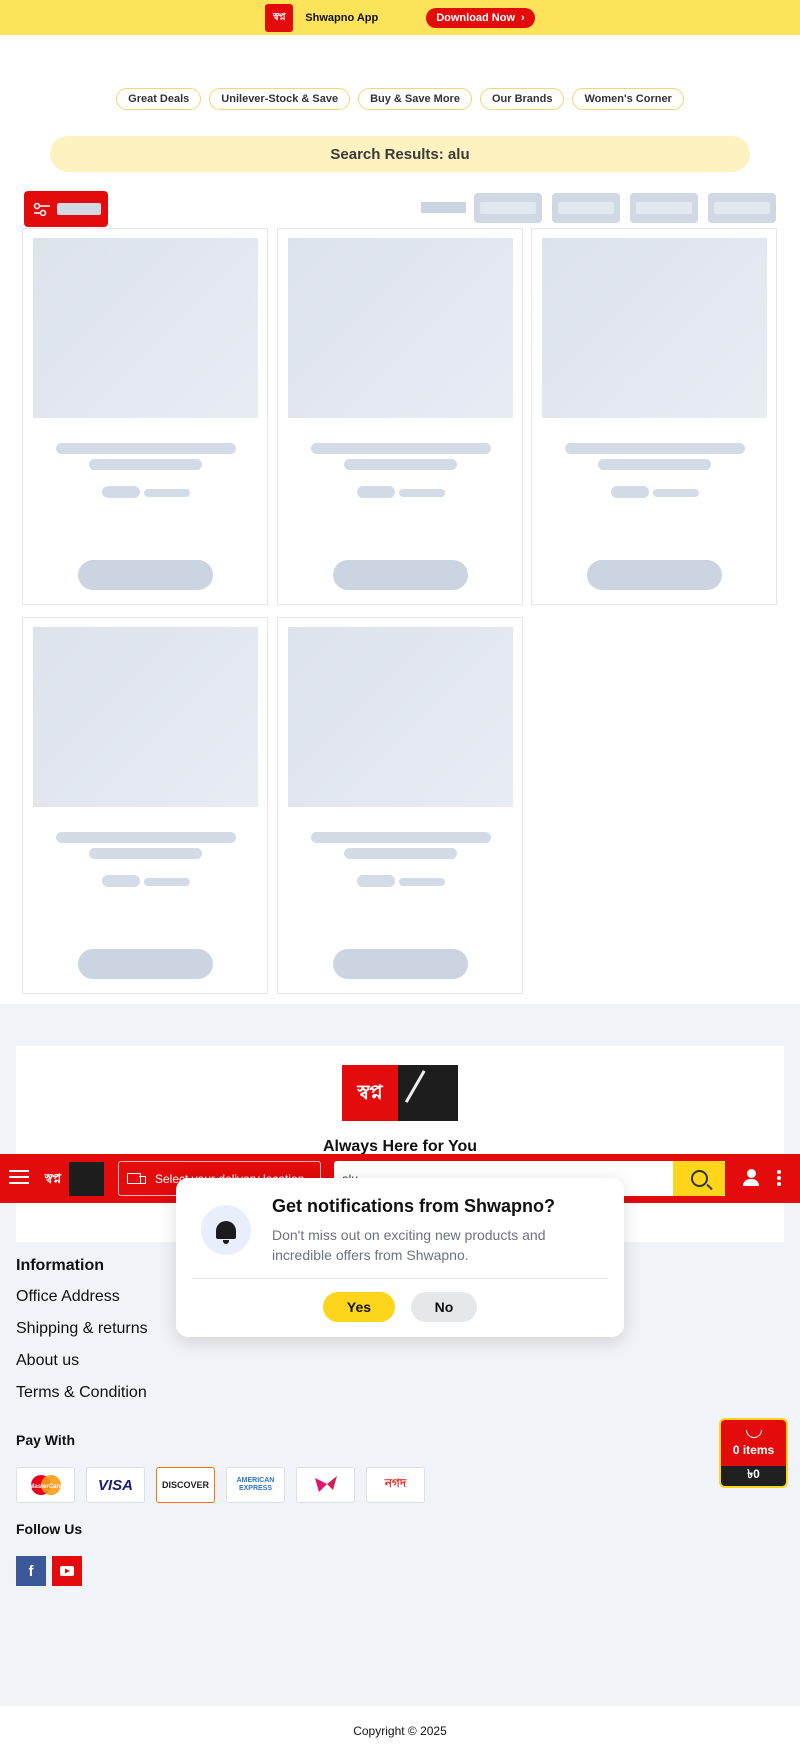 This screenshot has width=800, height=1755. Describe the element at coordinates (753, 1476) in the screenshot. I see `cart-total: ৳0` at that location.